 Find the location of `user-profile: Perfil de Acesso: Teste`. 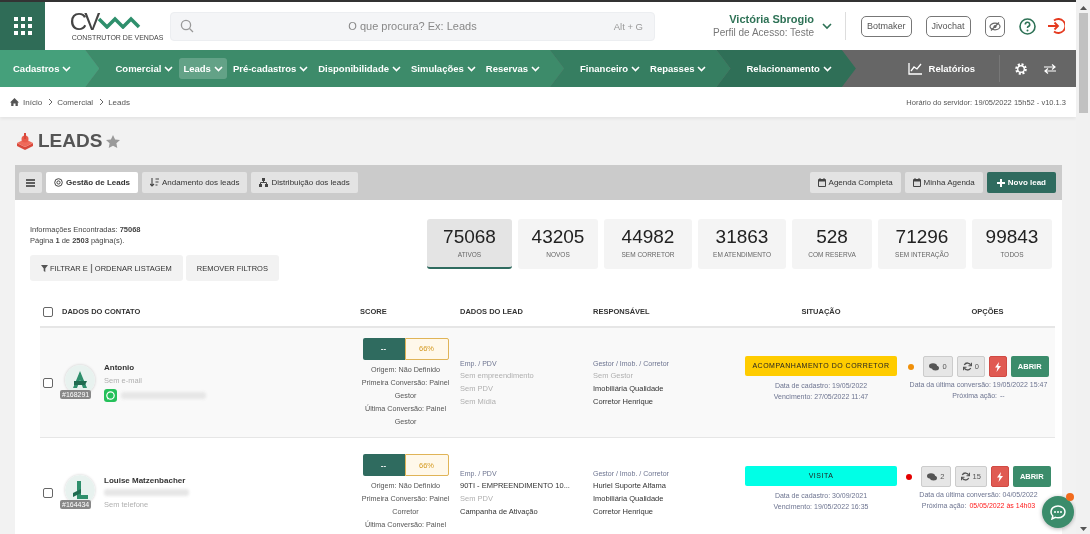

user-profile: Perfil de Acesso: Teste is located at coordinates (763, 32).